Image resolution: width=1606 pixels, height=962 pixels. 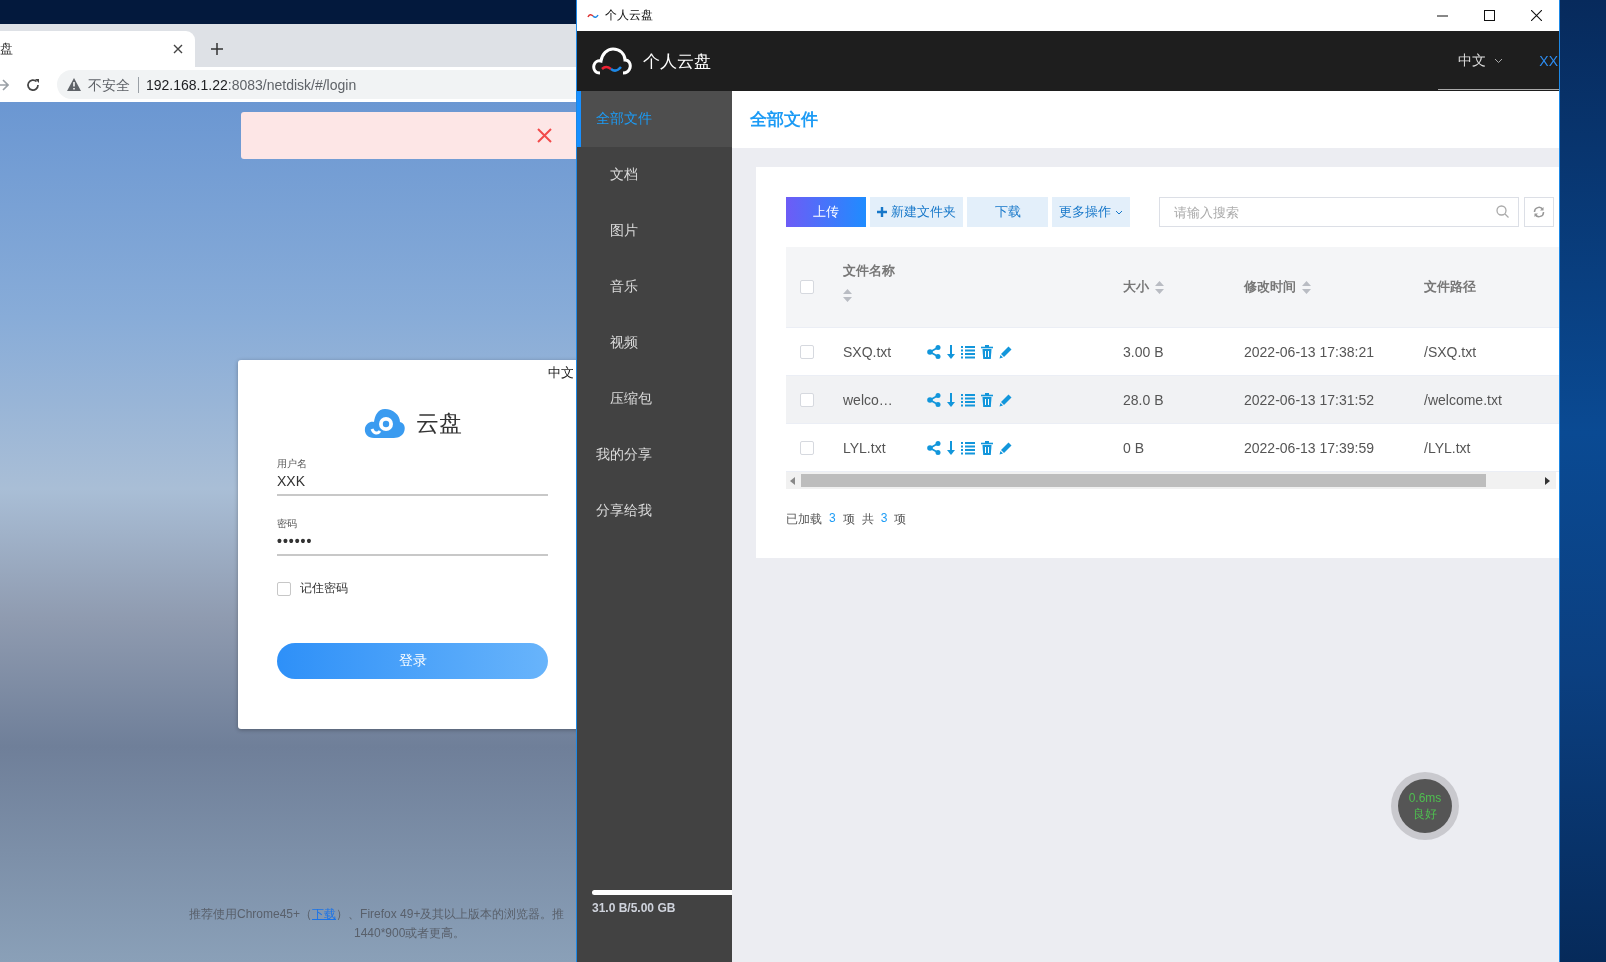 I want to click on left-arrow-icon, so click(x=792, y=480).